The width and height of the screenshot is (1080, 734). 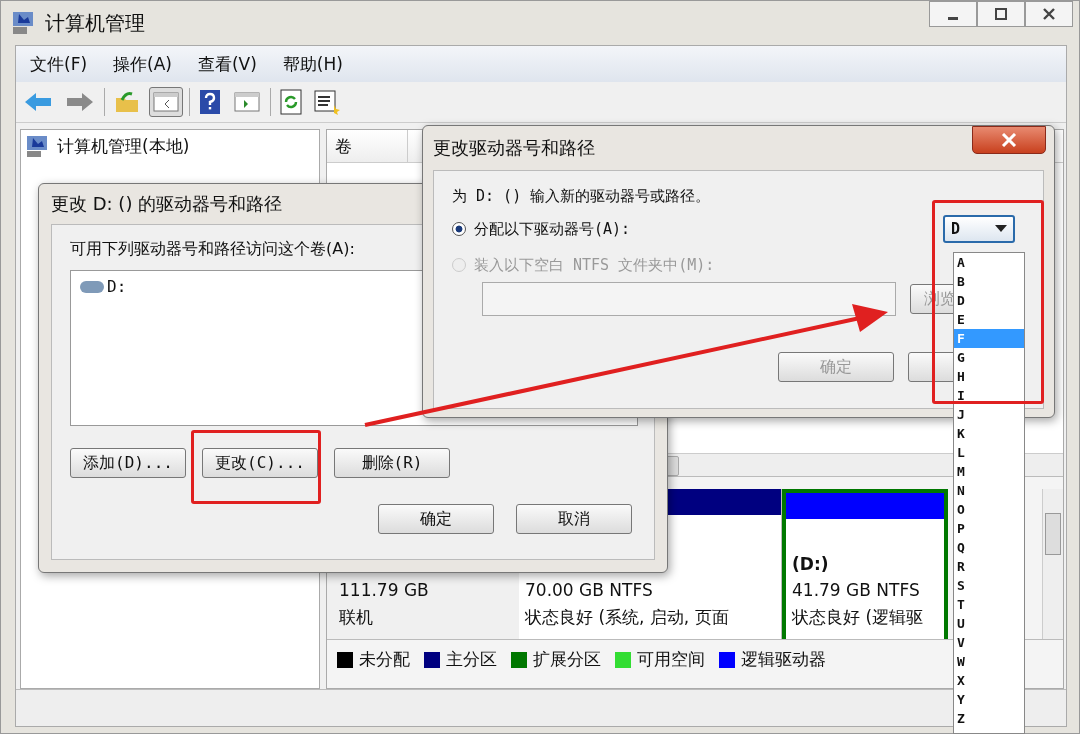 I want to click on dialog-title: 更改驱动器号和路径, so click(x=514, y=148).